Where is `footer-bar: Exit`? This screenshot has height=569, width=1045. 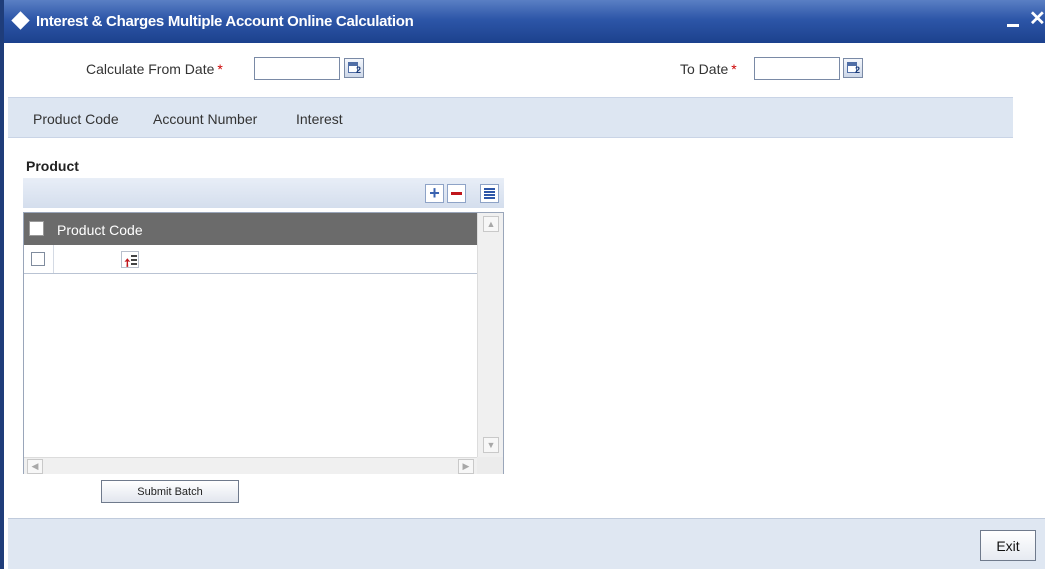 footer-bar: Exit is located at coordinates (526, 543).